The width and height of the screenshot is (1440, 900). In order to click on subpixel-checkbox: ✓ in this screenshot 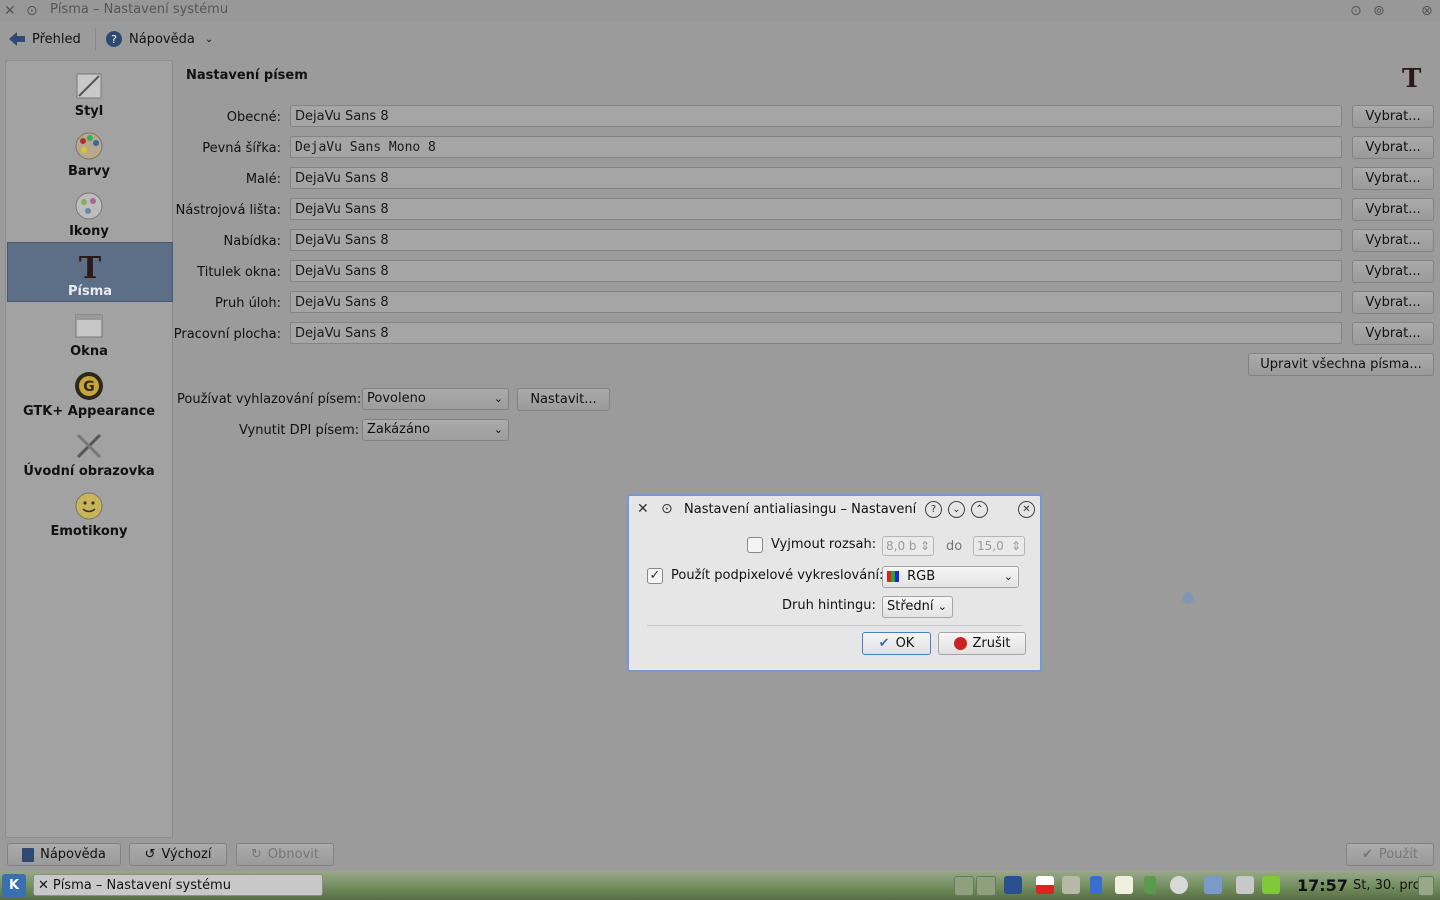, I will do `click(655, 576)`.